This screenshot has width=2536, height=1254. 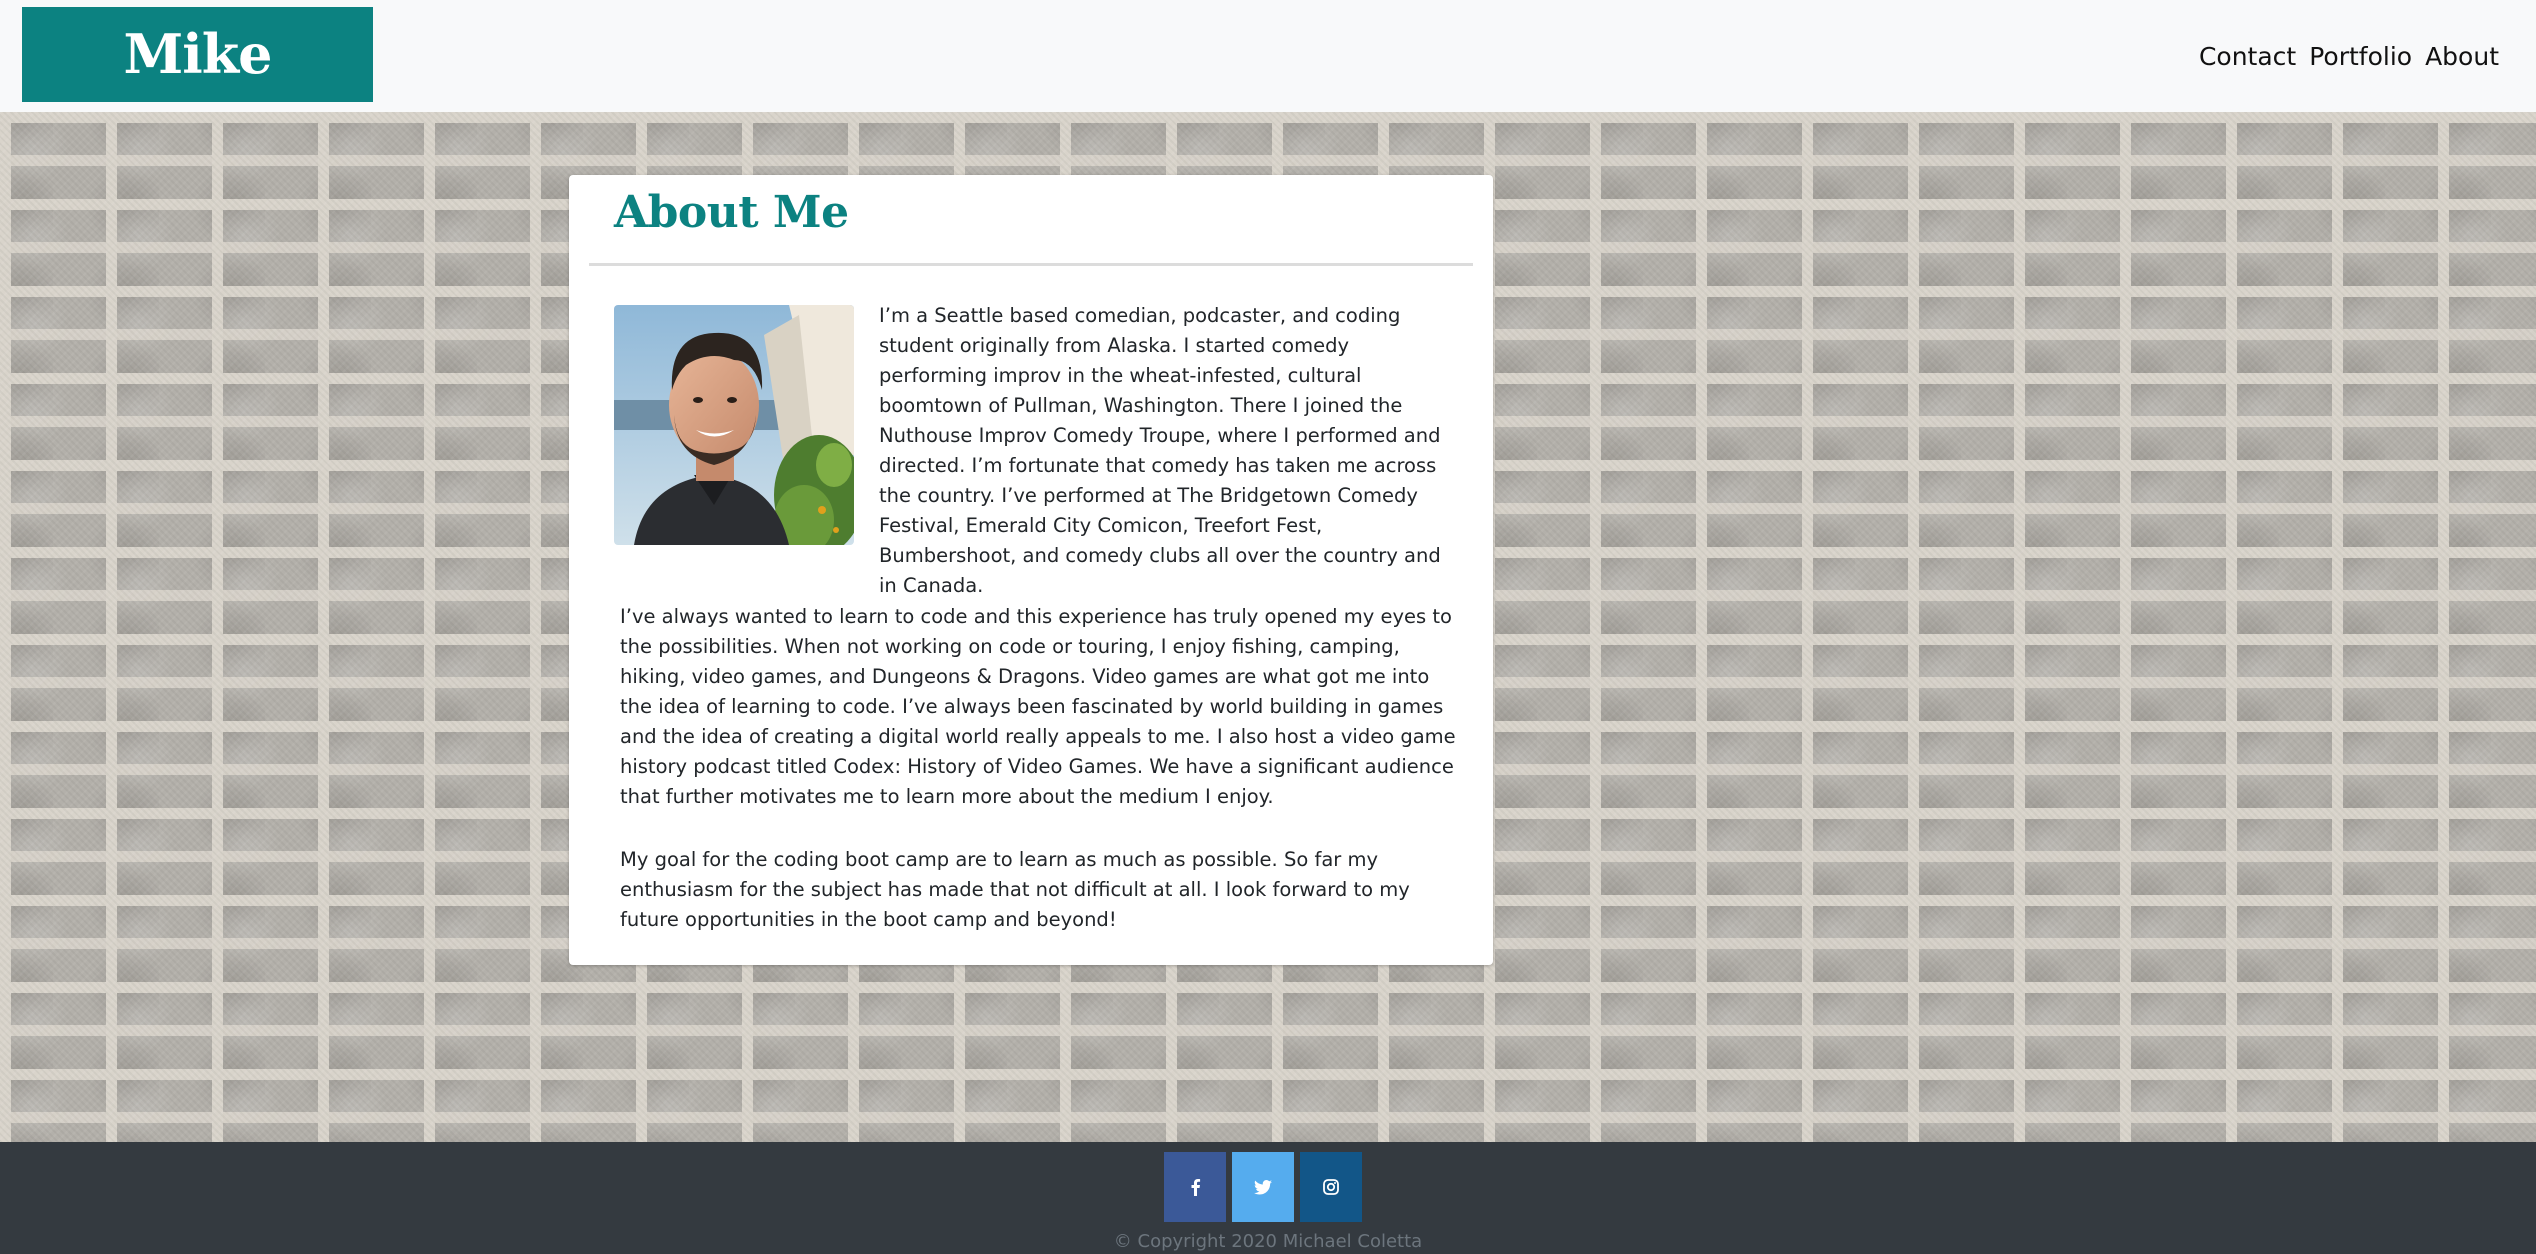 I want to click on footer: © Copyright 2020 Michael Coletta, so click(x=1268, y=1198).